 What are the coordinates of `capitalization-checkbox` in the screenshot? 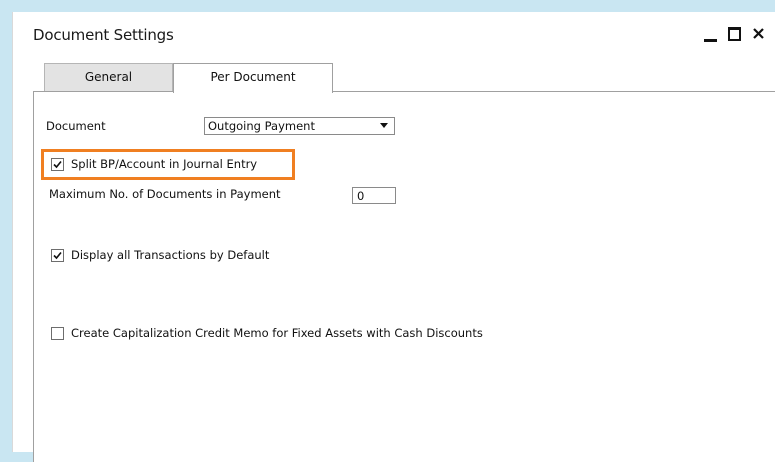 It's located at (57, 333).